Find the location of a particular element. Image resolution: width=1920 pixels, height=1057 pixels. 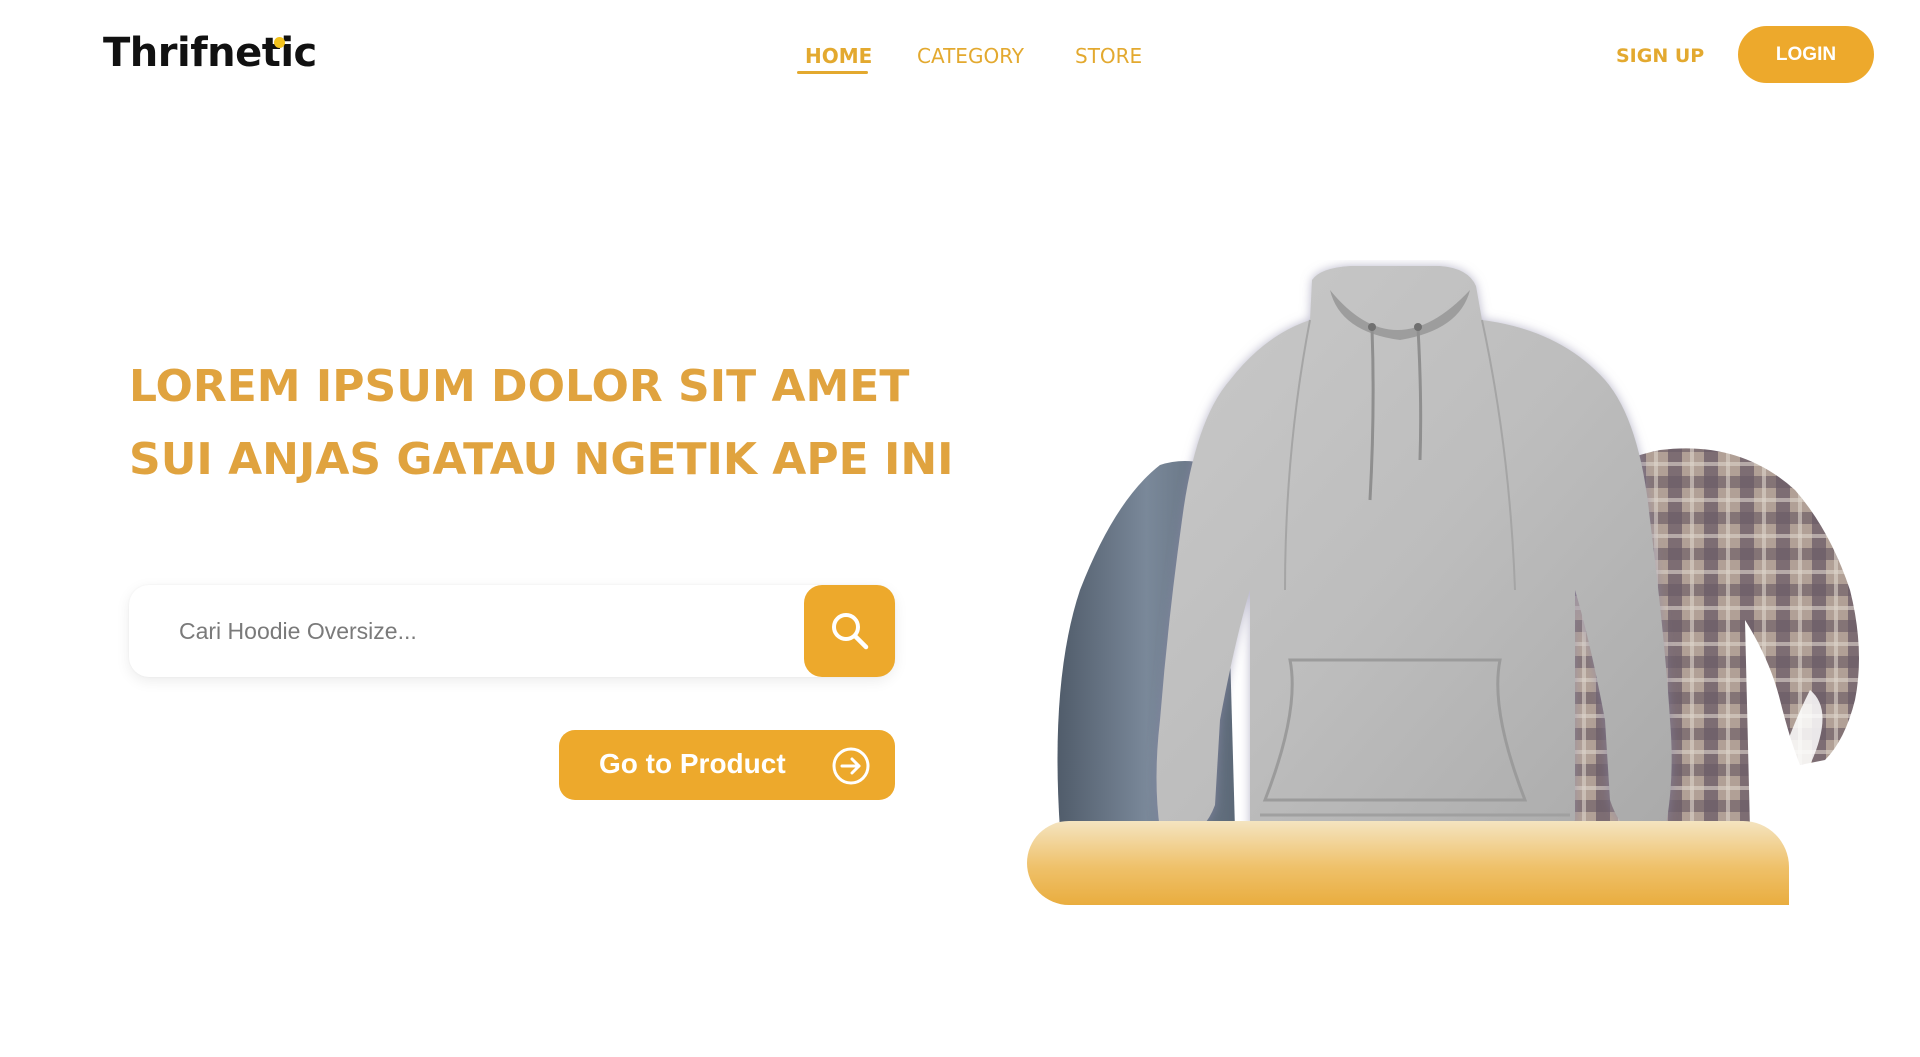

search-icon is located at coordinates (849, 631).